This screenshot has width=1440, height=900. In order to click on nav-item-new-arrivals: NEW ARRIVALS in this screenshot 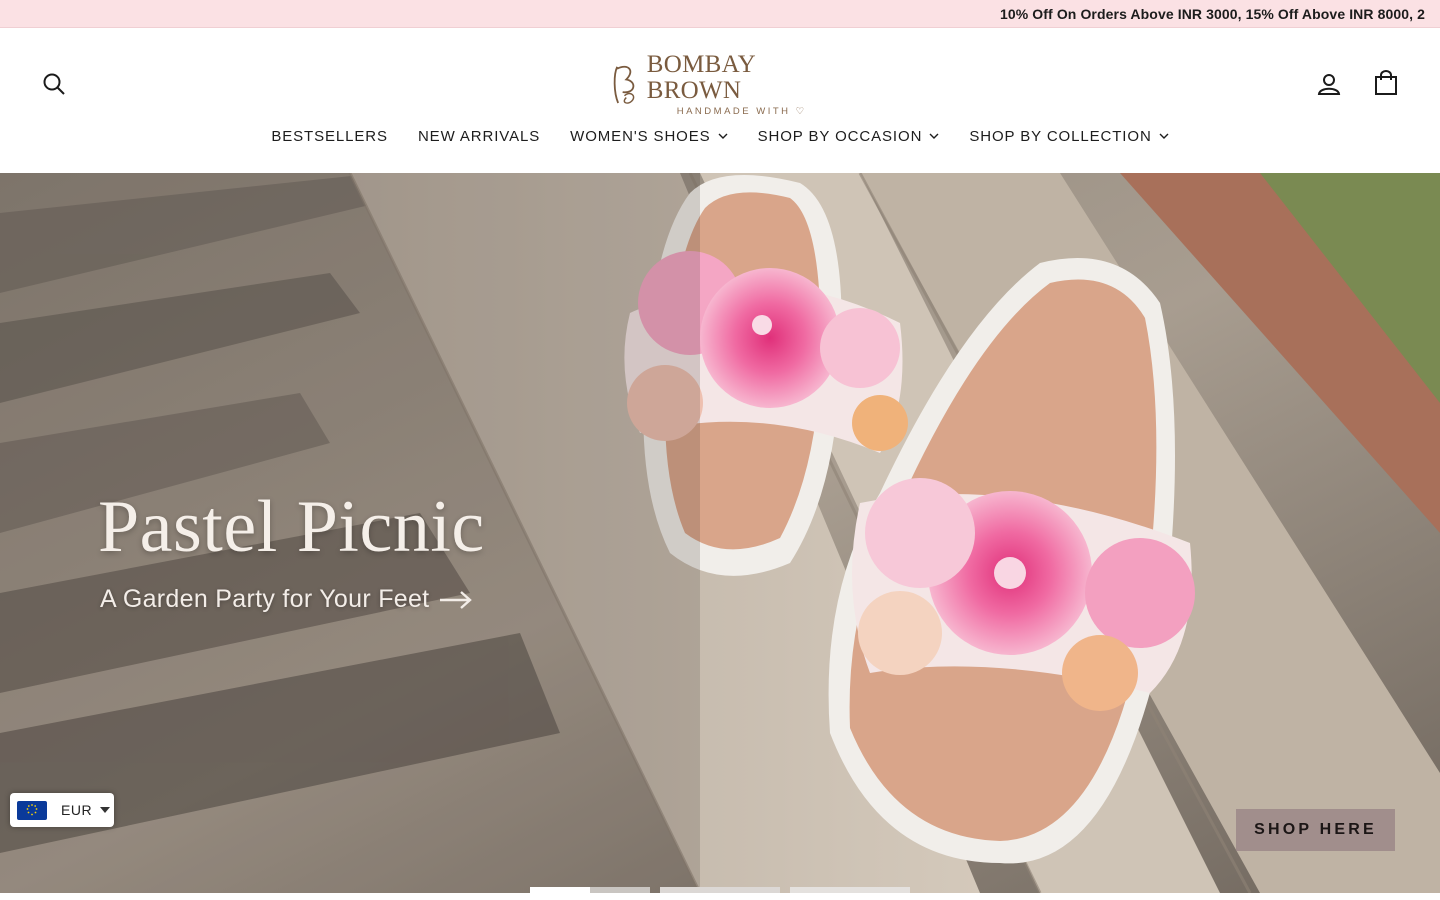, I will do `click(479, 136)`.